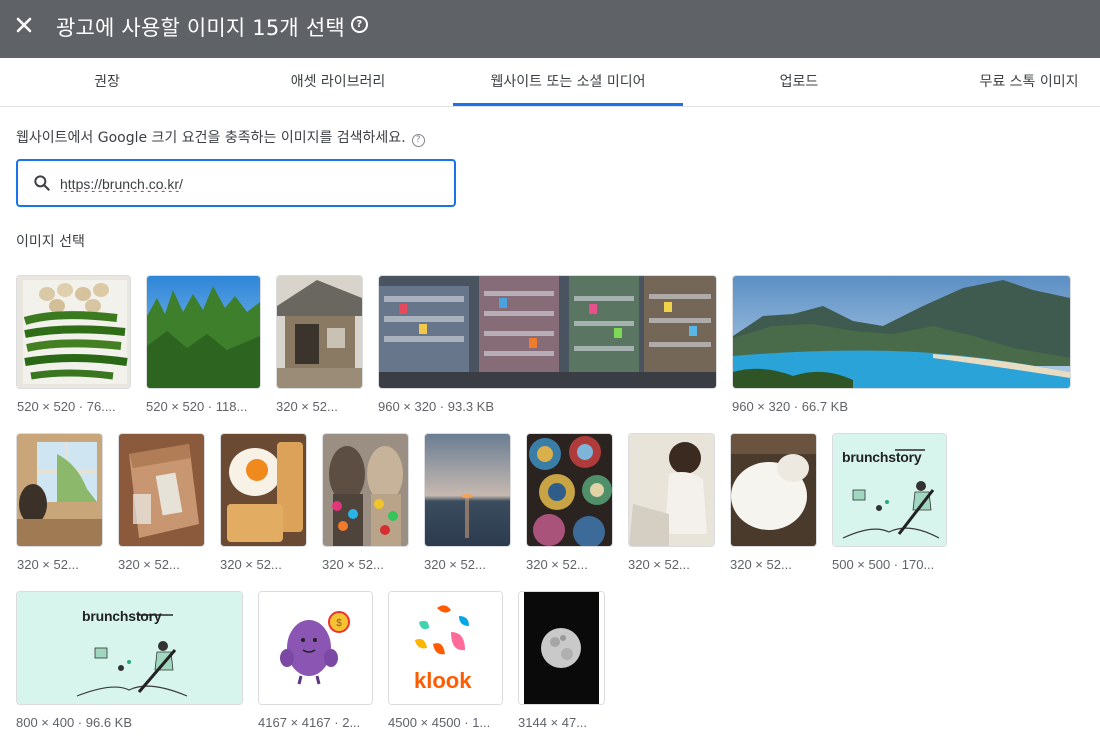 This screenshot has width=1100, height=747. Describe the element at coordinates (161, 490) in the screenshot. I see `image-thumb-box` at that location.